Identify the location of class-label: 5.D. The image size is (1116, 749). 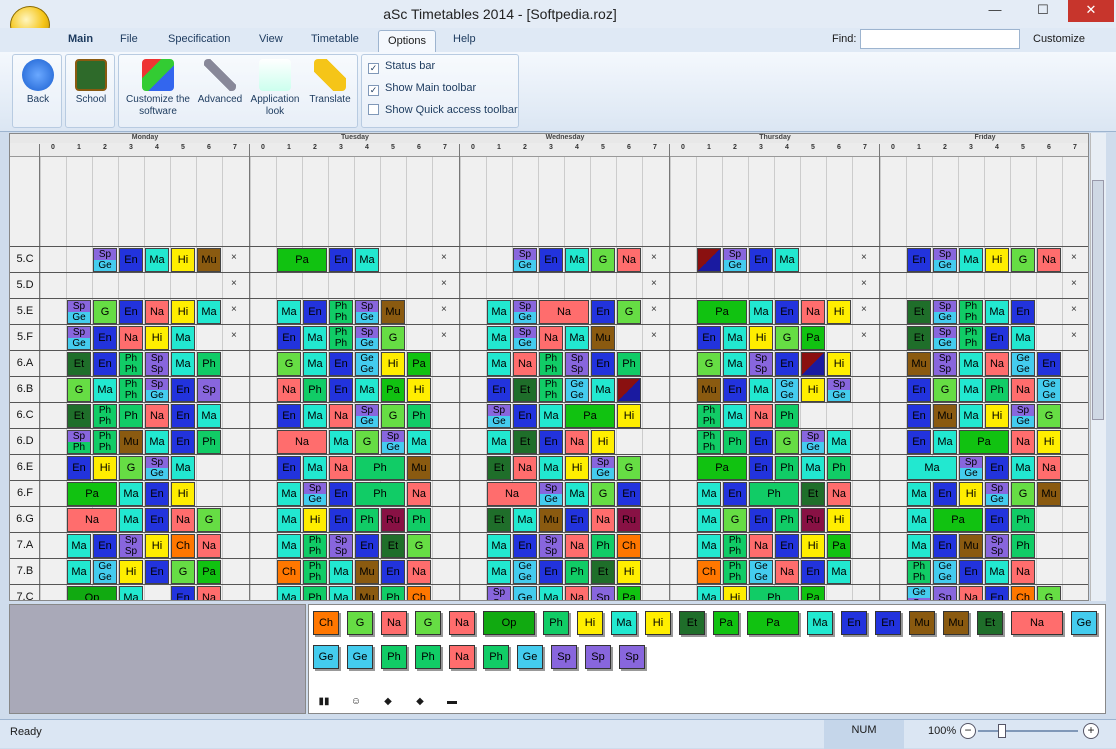
(25, 285).